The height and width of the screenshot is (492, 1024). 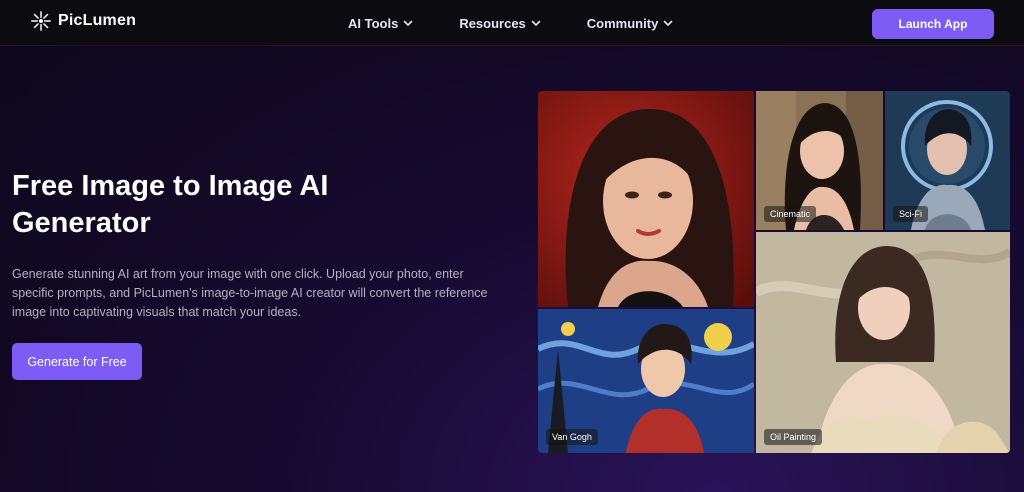 I want to click on sparkle-logo-icon, so click(x=41, y=21).